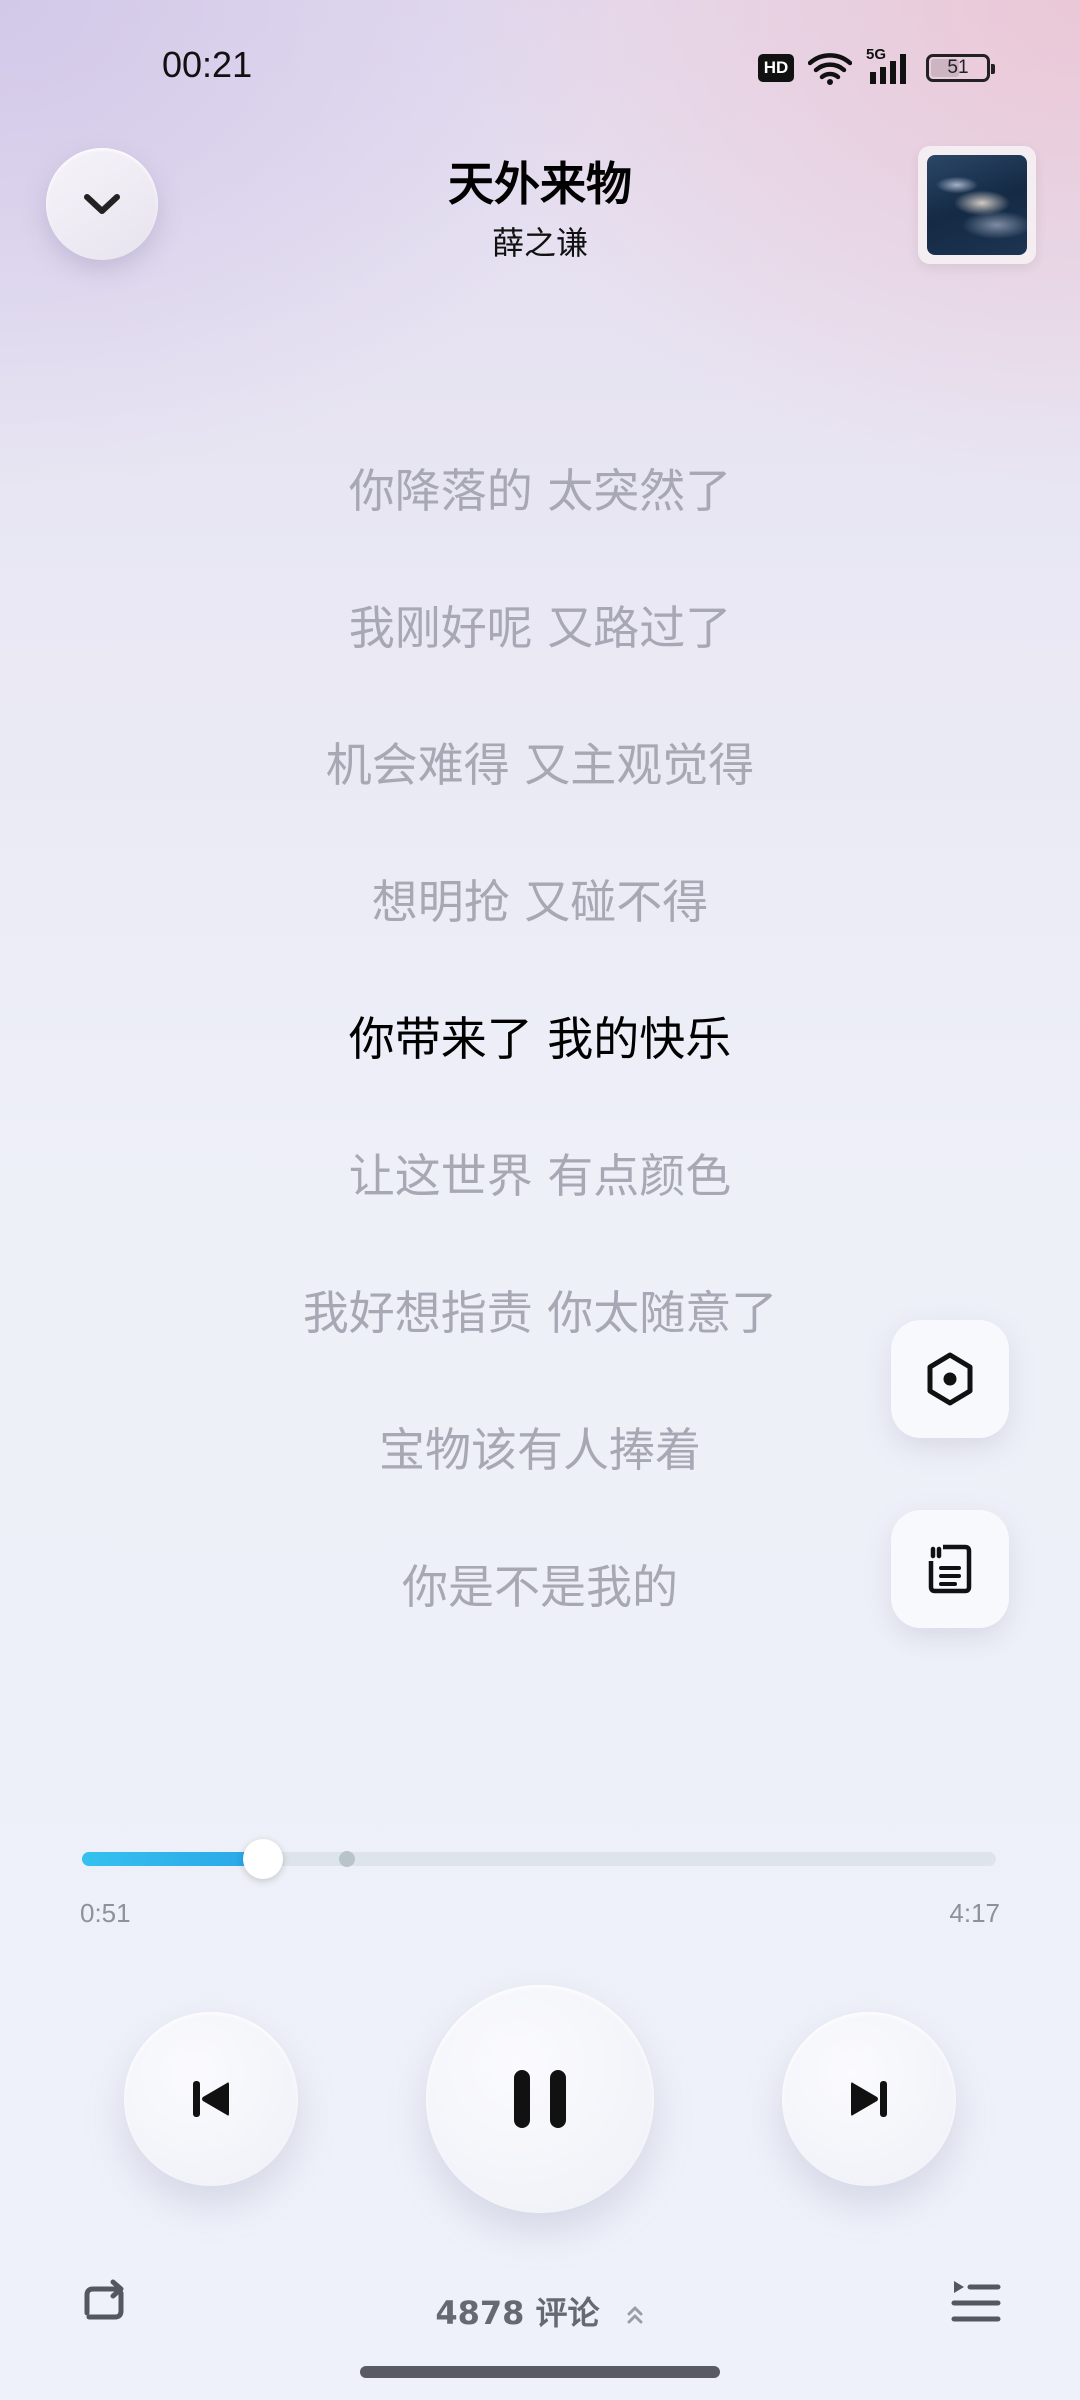  What do you see at coordinates (540, 800) in the screenshot?
I see `lyric-line: 机会难得 又主观觉得` at bounding box center [540, 800].